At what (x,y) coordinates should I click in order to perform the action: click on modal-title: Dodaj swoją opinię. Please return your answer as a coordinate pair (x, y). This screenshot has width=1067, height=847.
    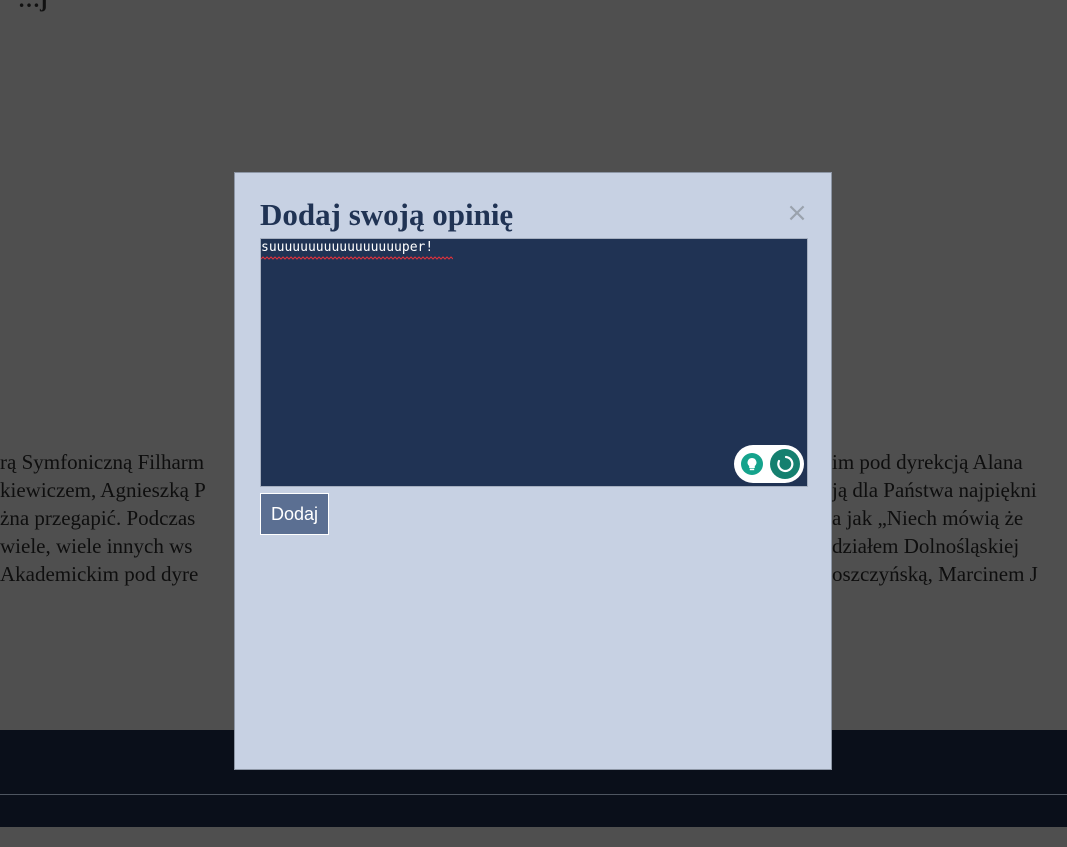
    Looking at the image, I should click on (387, 214).